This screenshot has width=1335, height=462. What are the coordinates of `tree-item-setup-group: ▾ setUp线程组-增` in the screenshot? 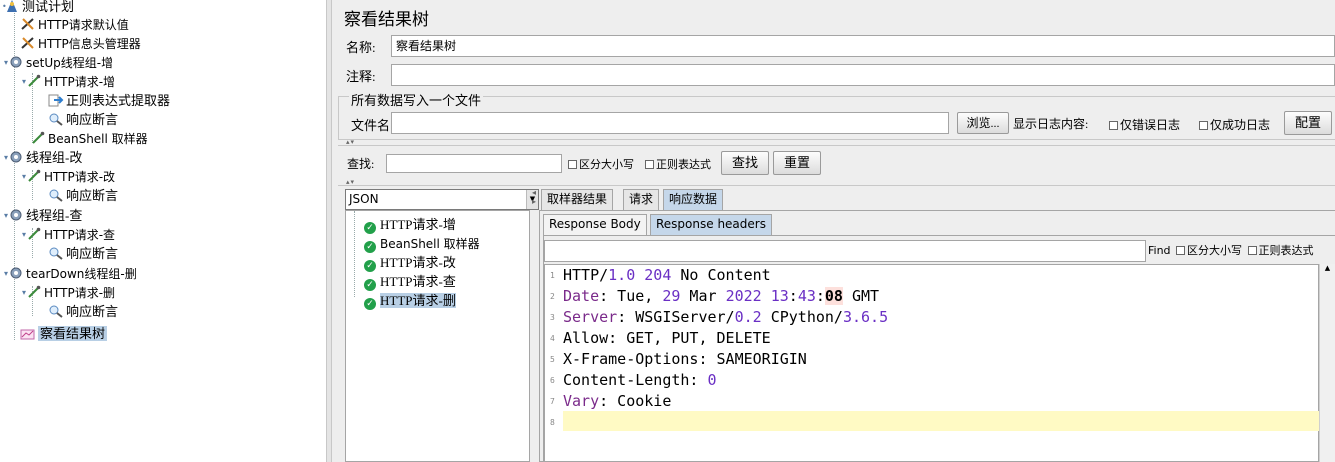 It's located at (58, 63).